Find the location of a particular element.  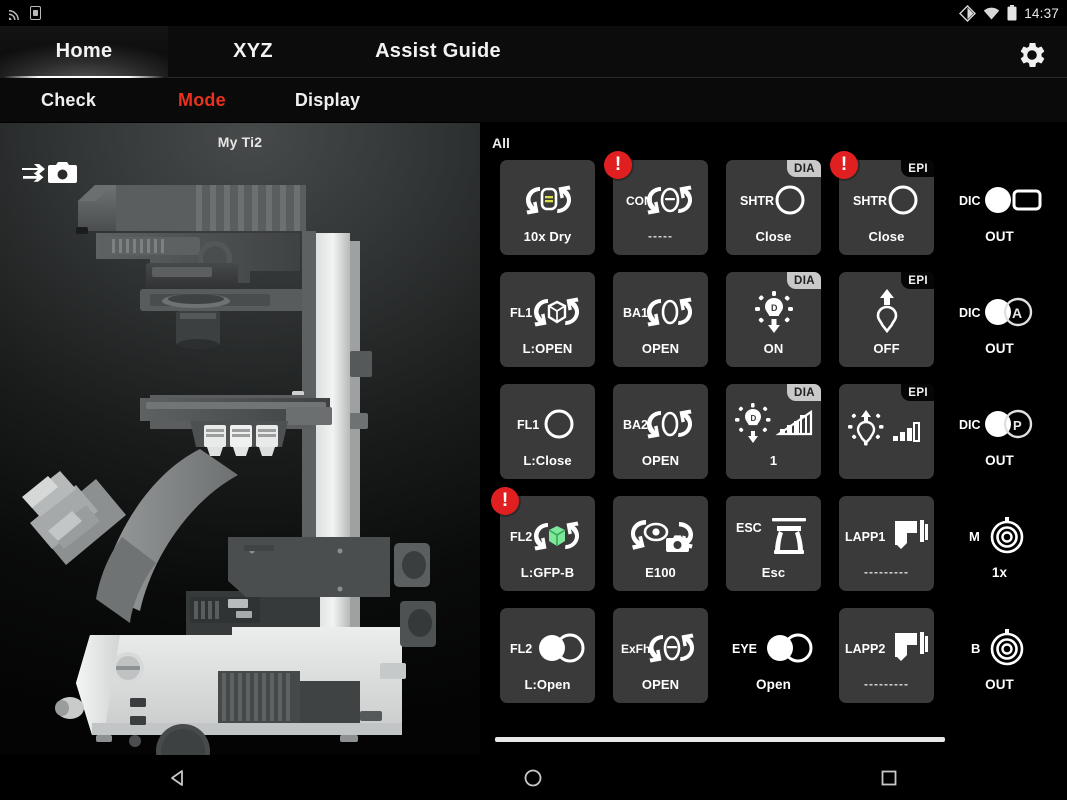

back-button is located at coordinates (178, 777).